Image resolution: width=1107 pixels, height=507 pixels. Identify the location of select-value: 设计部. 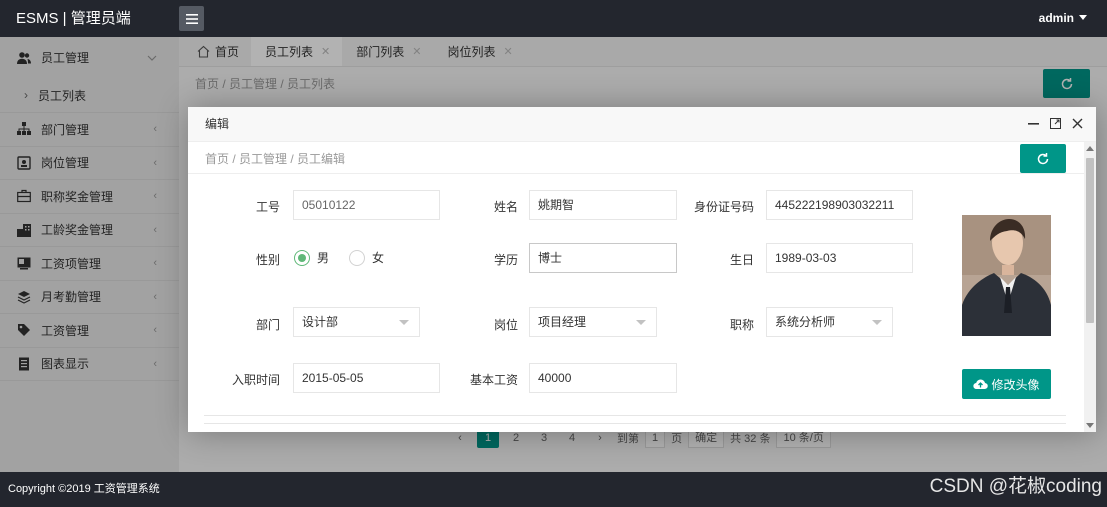
(320, 322).